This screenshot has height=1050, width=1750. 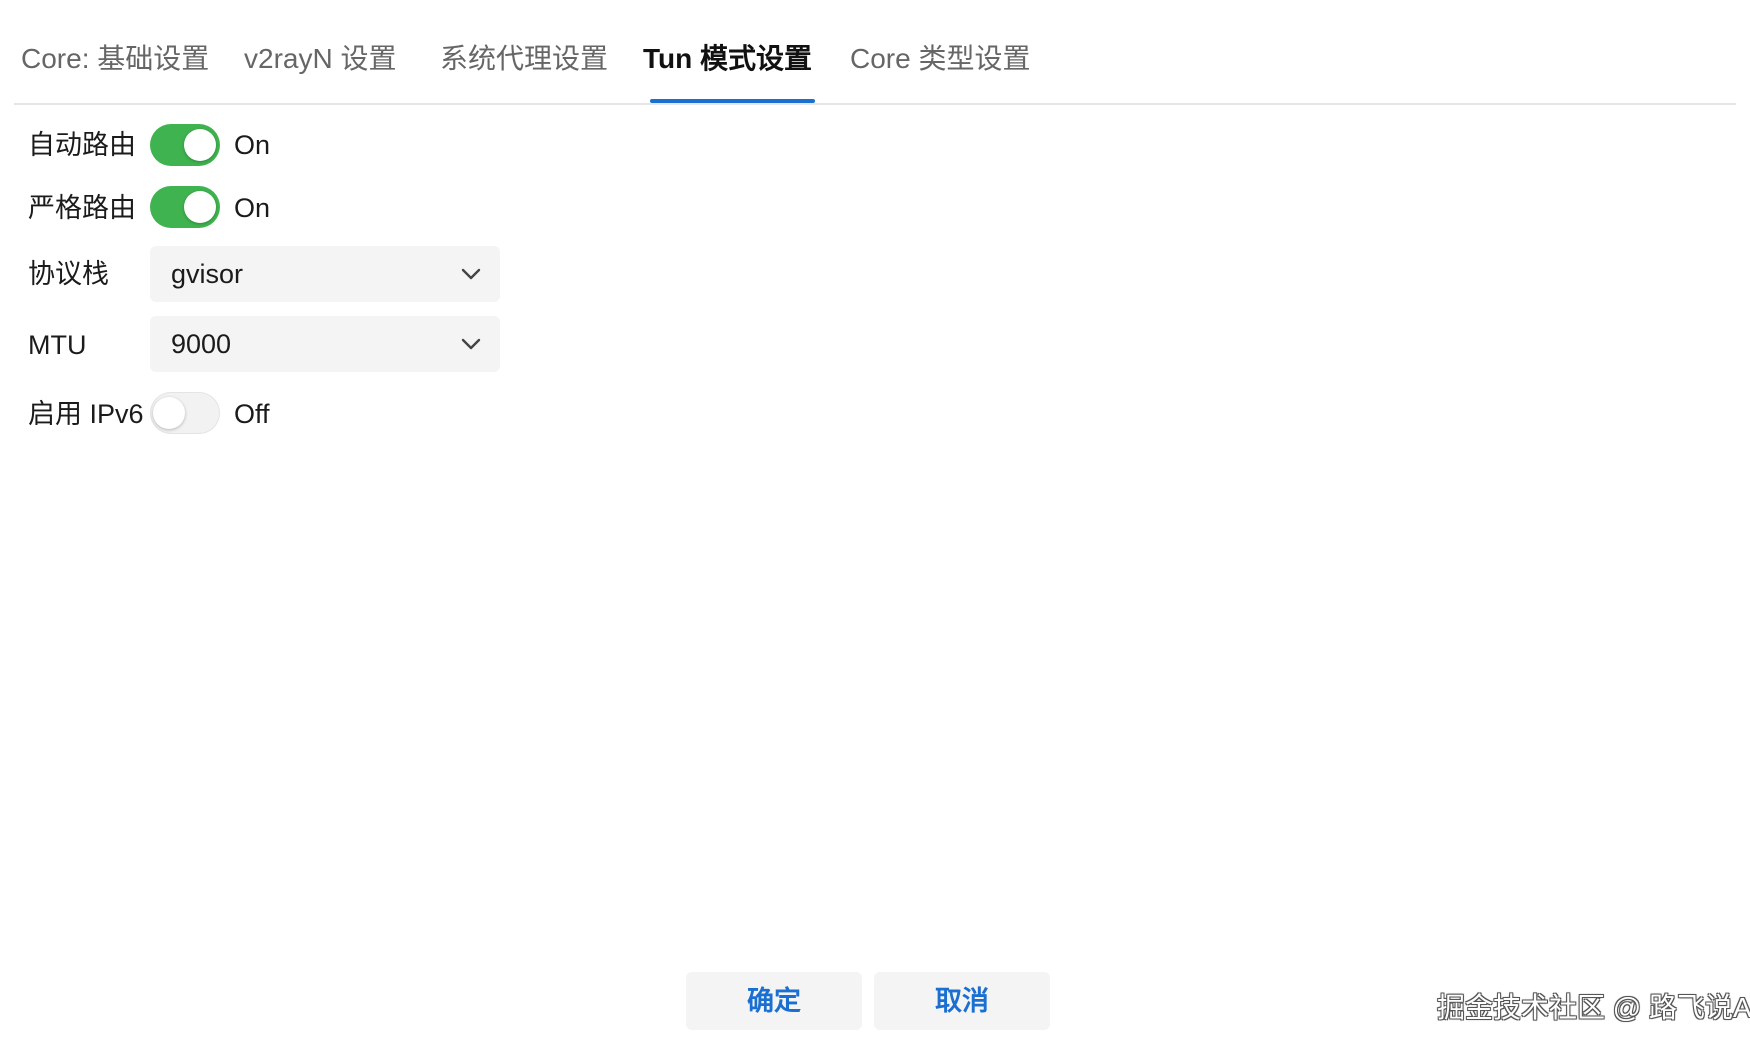 I want to click on auto-route-toggle, so click(x=185, y=145).